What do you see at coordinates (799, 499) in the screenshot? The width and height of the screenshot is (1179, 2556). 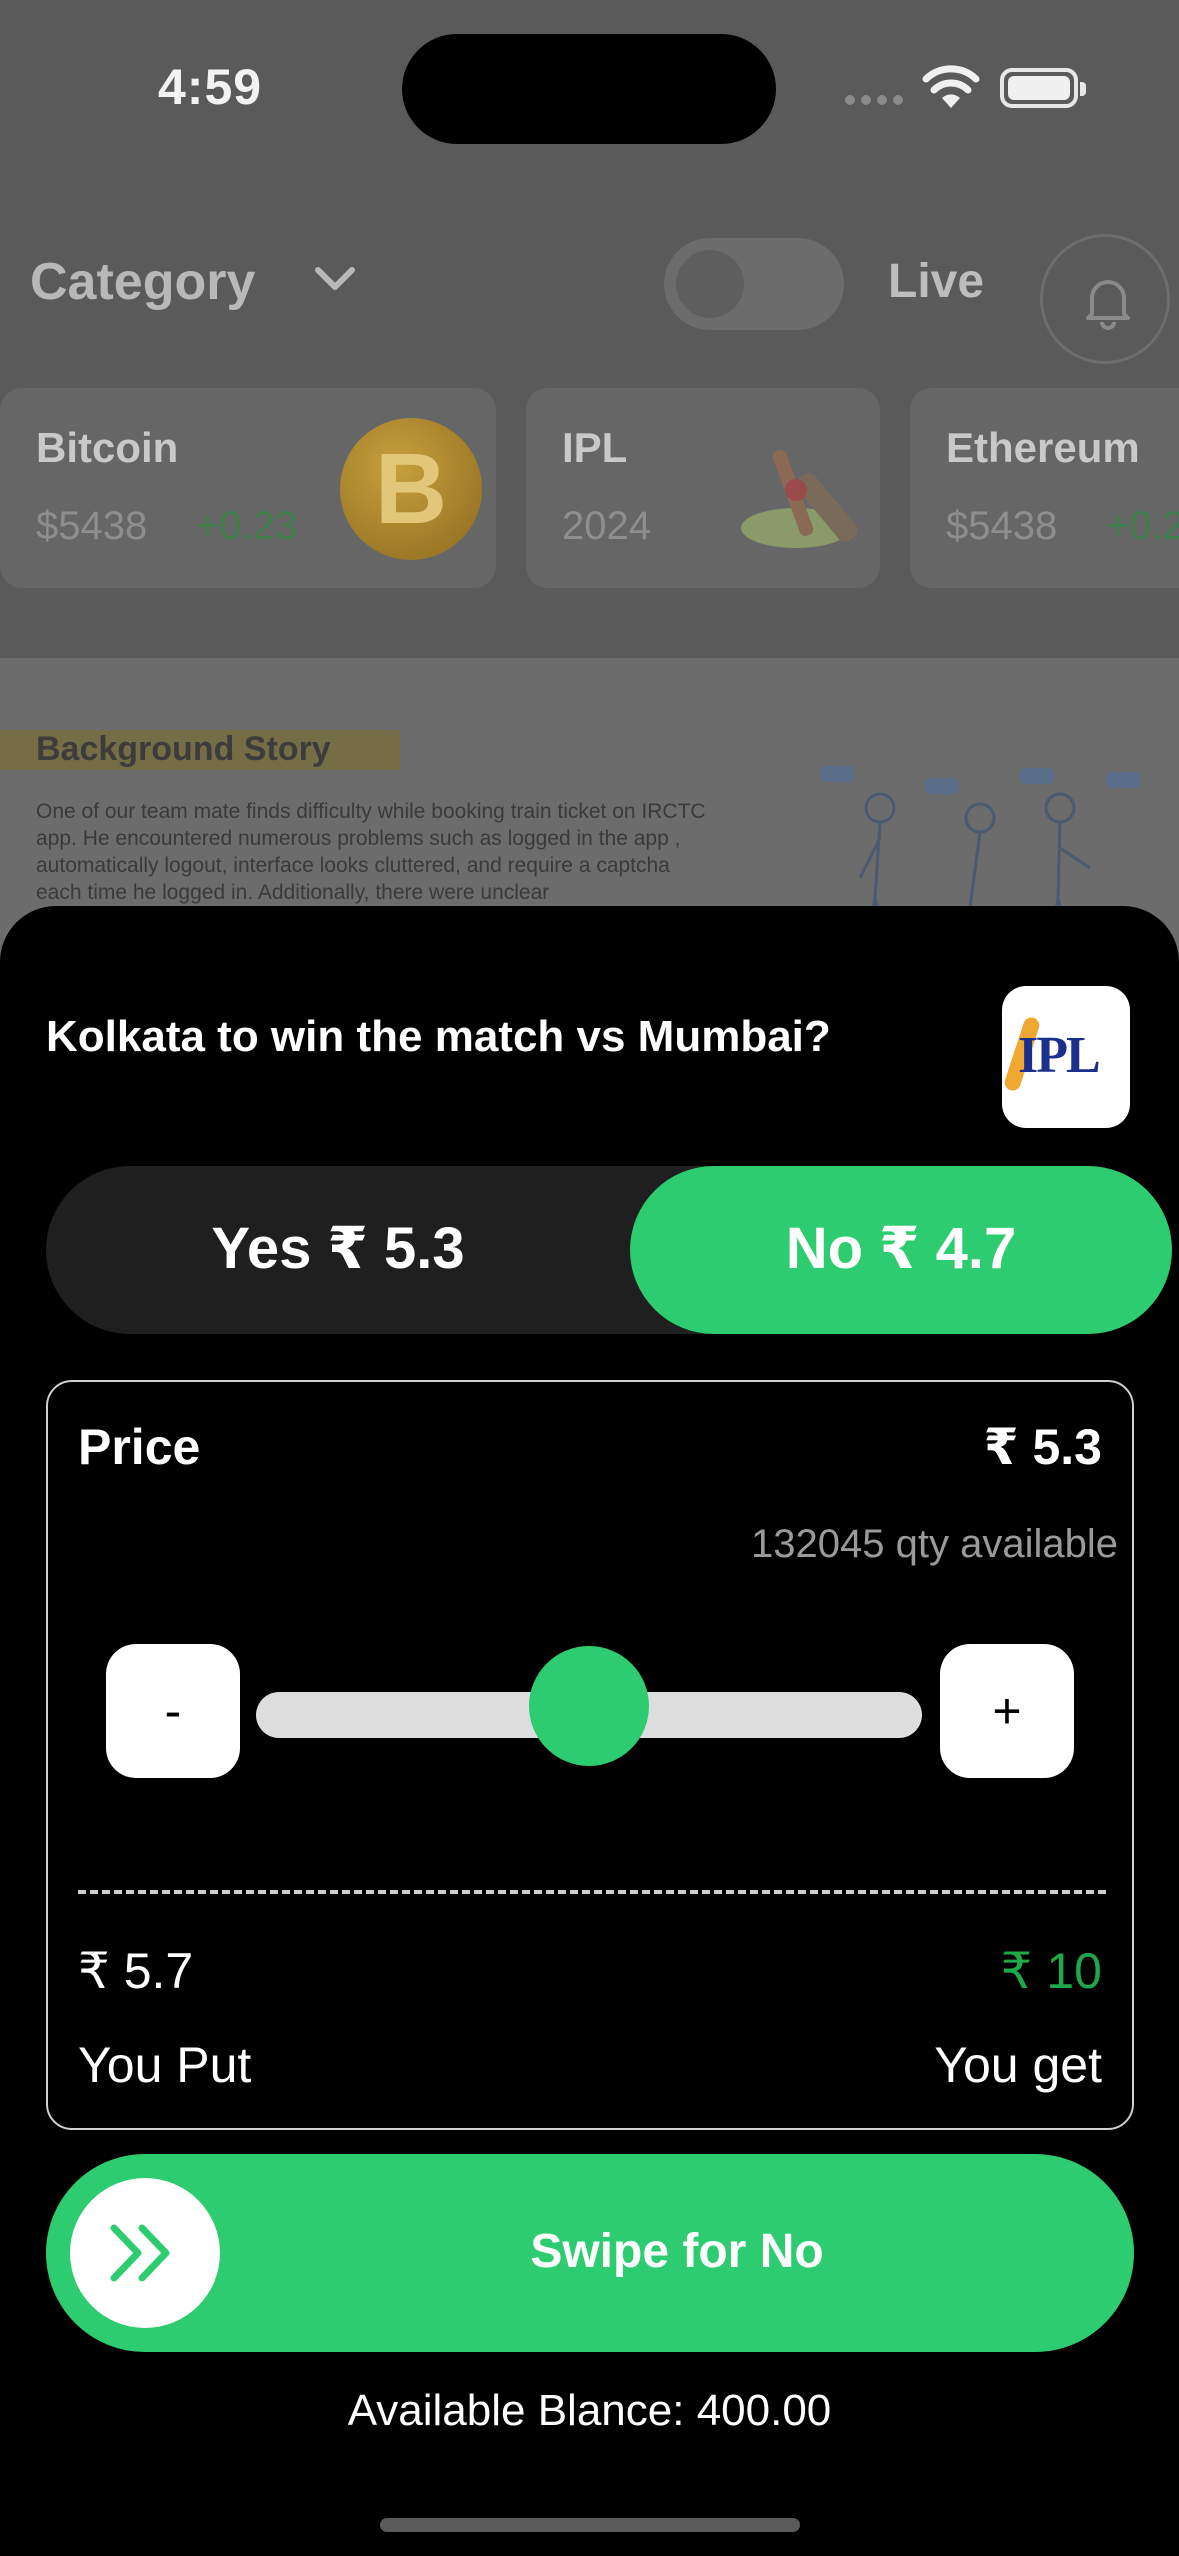 I see `cricket-bat-icon` at bounding box center [799, 499].